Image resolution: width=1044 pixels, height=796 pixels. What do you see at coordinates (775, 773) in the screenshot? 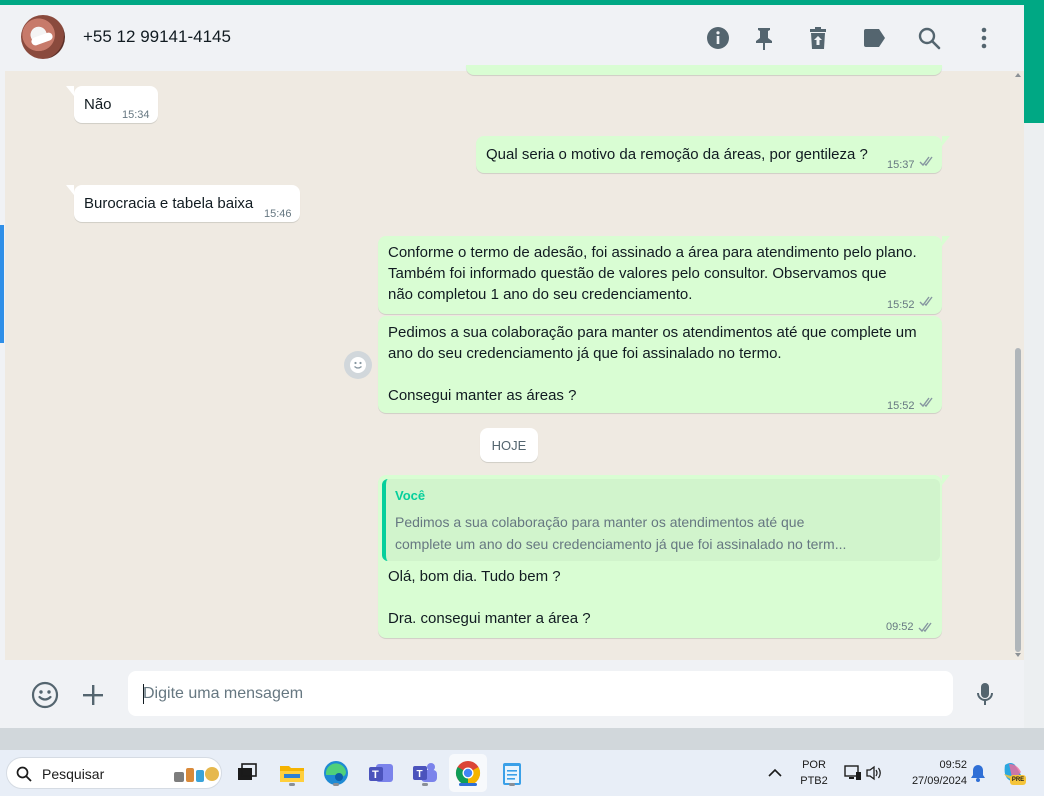
I see `chevron-up-icon` at bounding box center [775, 773].